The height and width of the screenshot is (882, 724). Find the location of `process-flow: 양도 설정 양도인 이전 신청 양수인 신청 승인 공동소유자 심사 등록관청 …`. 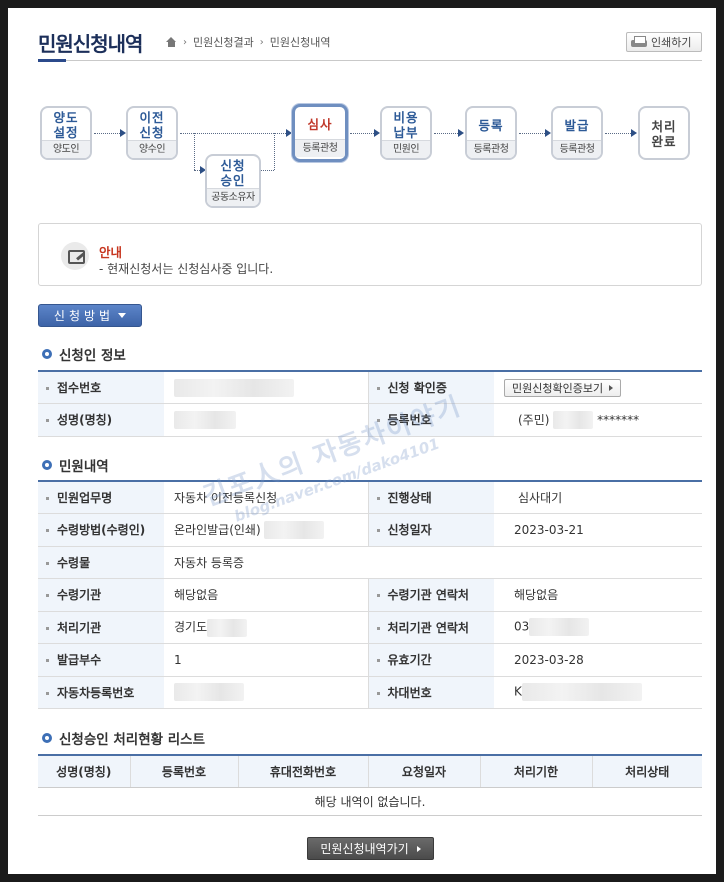

process-flow: 양도 설정 양도인 이전 신청 양수인 신청 승인 공동소유자 심사 등록관청 … is located at coordinates (362, 156).